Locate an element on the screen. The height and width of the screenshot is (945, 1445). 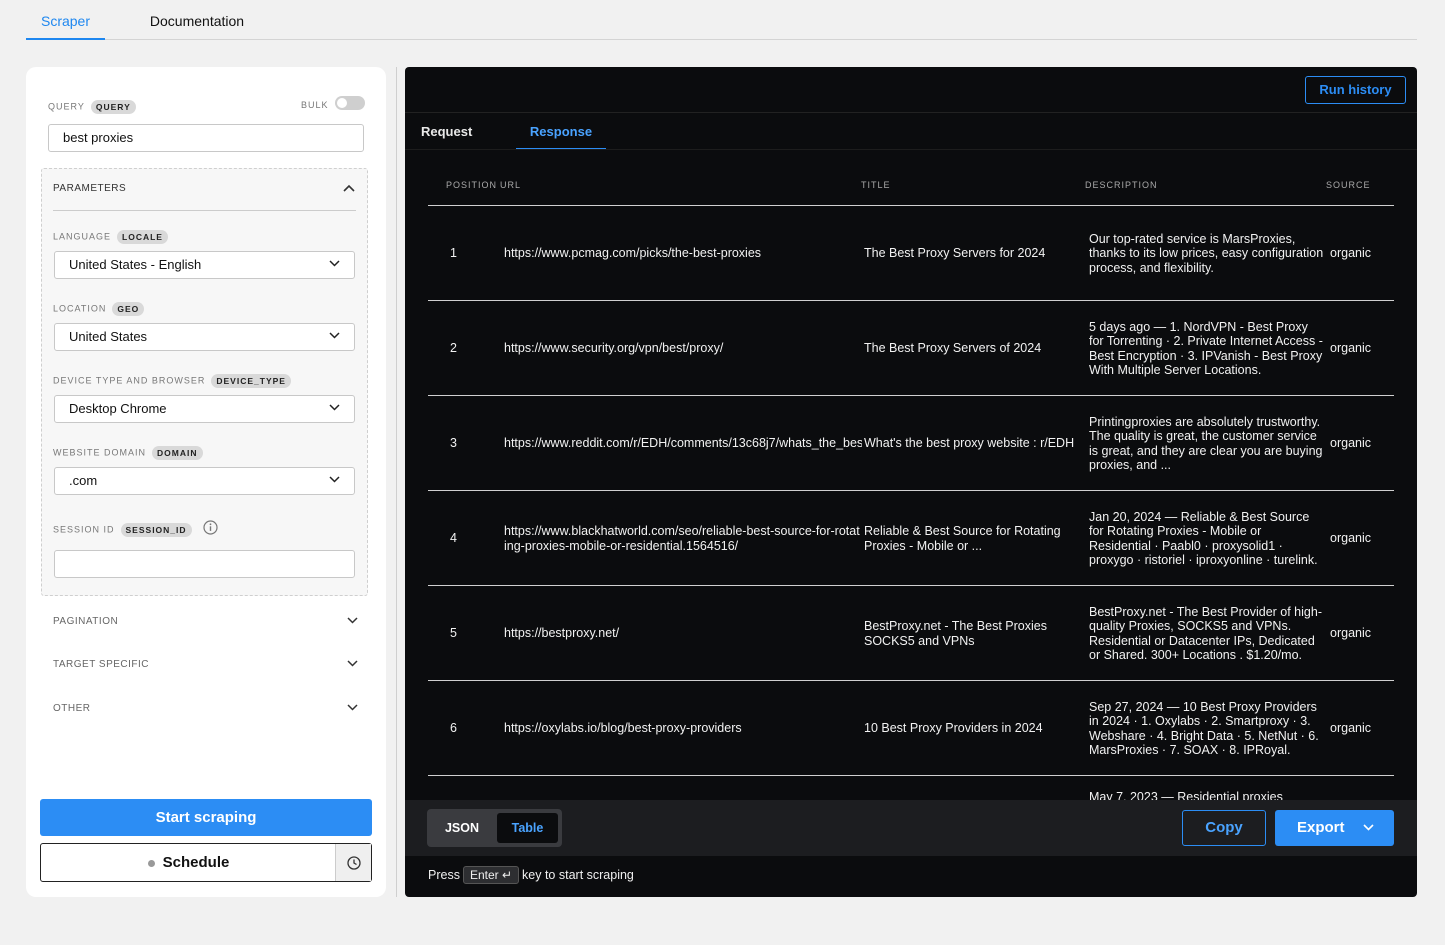
tab-scraper: Scraper is located at coordinates (65, 20).